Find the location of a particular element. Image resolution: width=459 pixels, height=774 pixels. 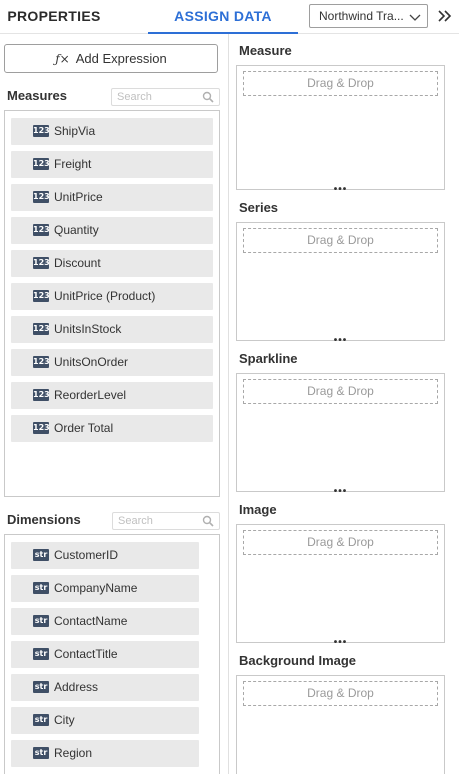

field-label: ContactTitle is located at coordinates (86, 654).